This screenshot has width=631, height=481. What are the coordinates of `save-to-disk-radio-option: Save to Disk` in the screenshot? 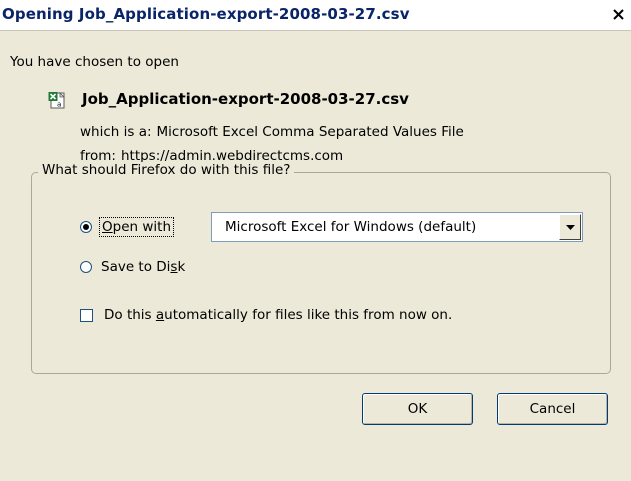 It's located at (132, 267).